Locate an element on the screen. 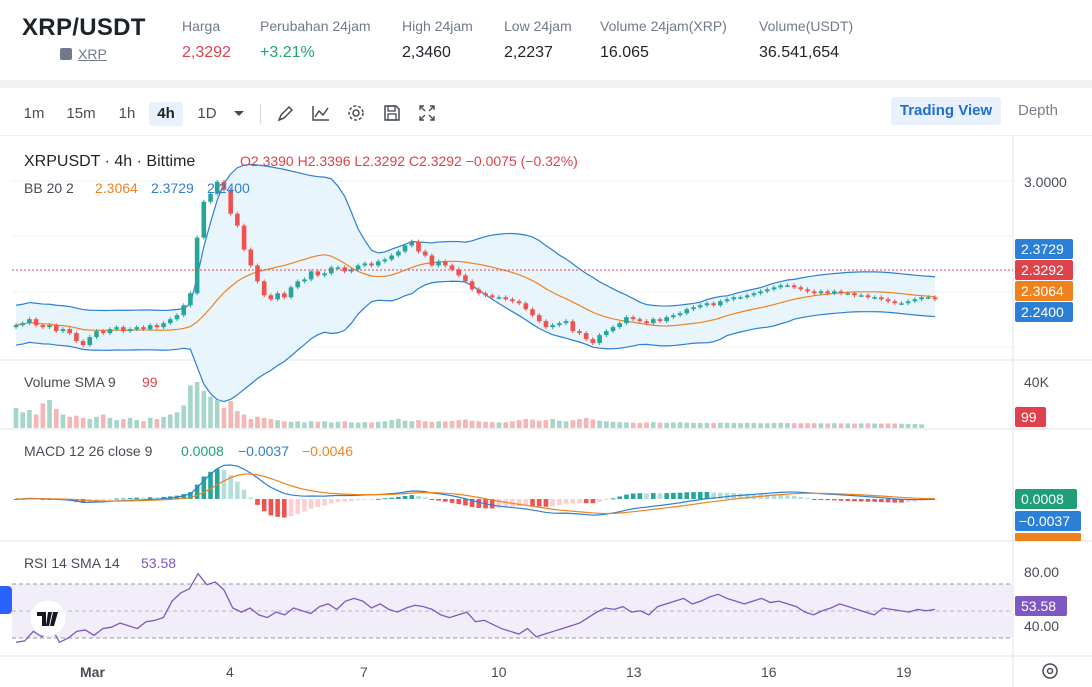  price-badge-bb-lower: 2.2400 is located at coordinates (1044, 312).